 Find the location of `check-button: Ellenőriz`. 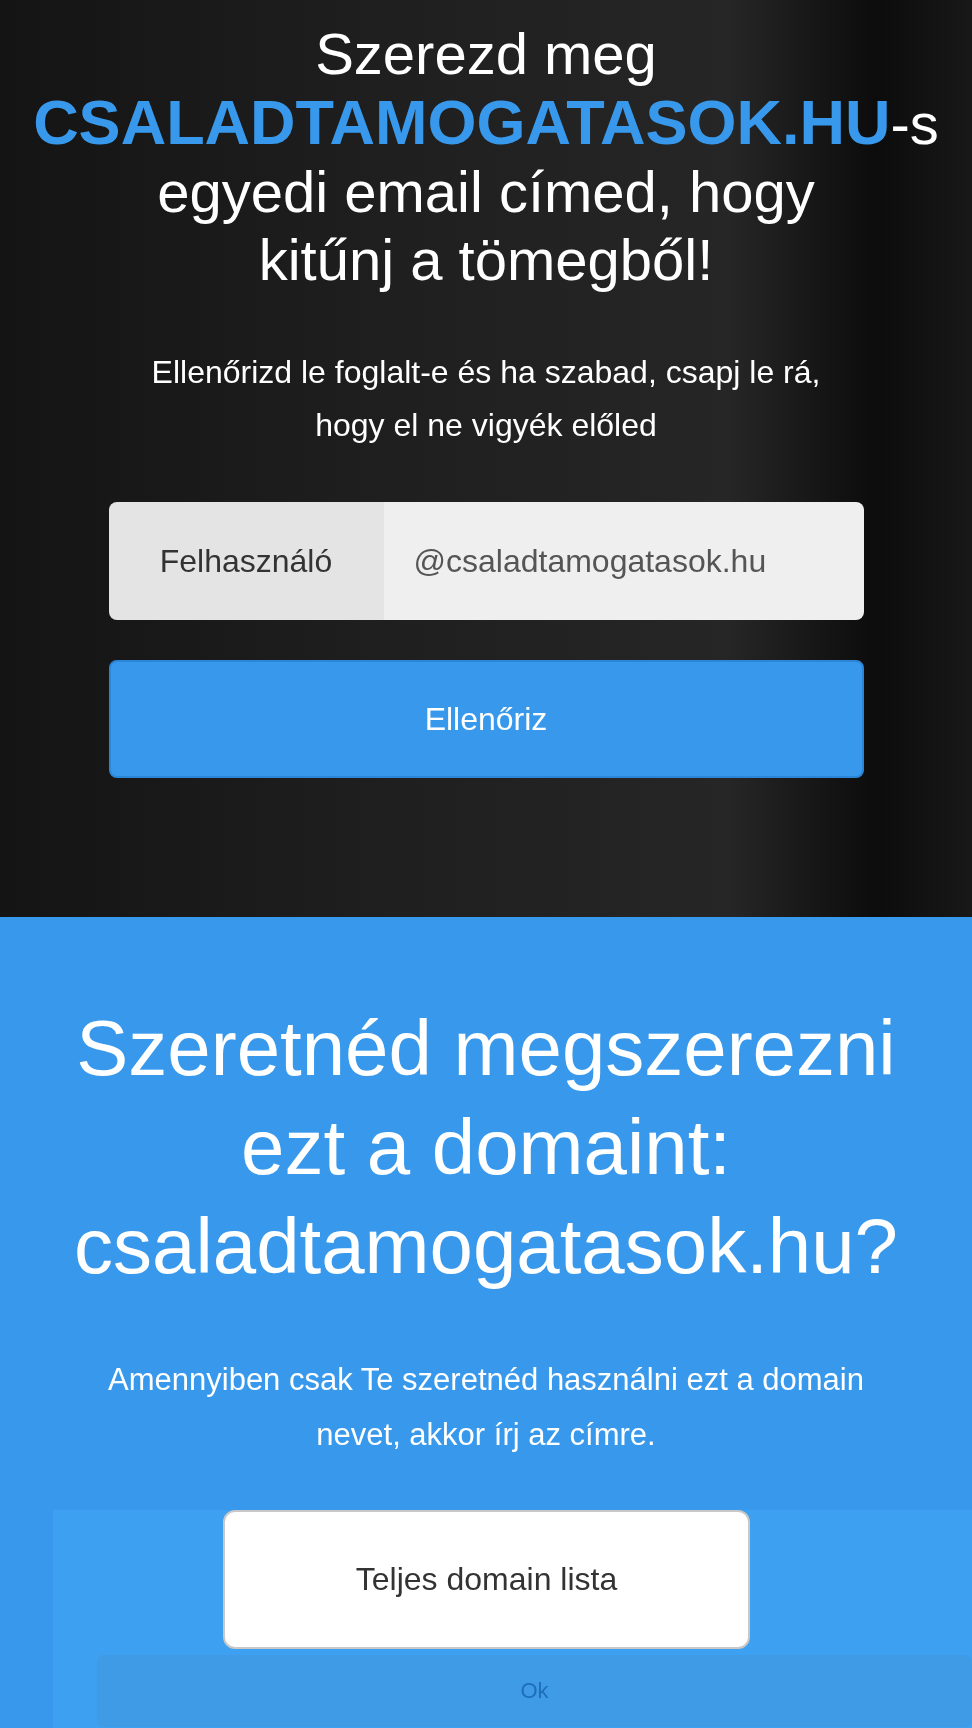

check-button: Ellenőriz is located at coordinates (486, 719).